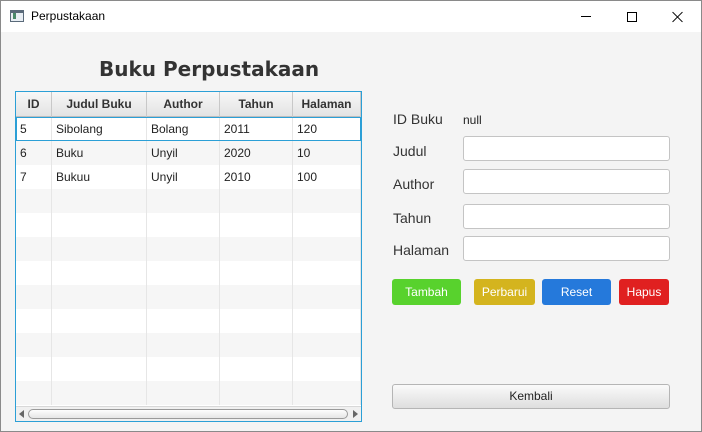 This screenshot has height=432, width=702. I want to click on horizontal-scrollbar, so click(188, 413).